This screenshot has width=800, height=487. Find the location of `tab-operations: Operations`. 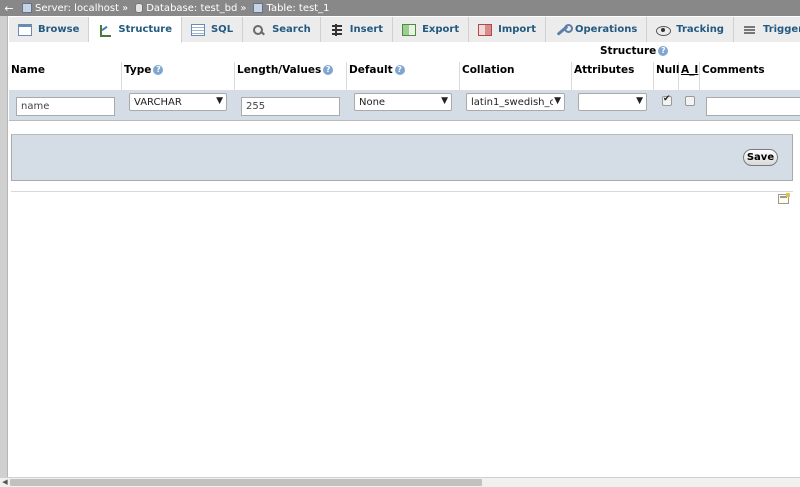

tab-operations: Operations is located at coordinates (597, 29).